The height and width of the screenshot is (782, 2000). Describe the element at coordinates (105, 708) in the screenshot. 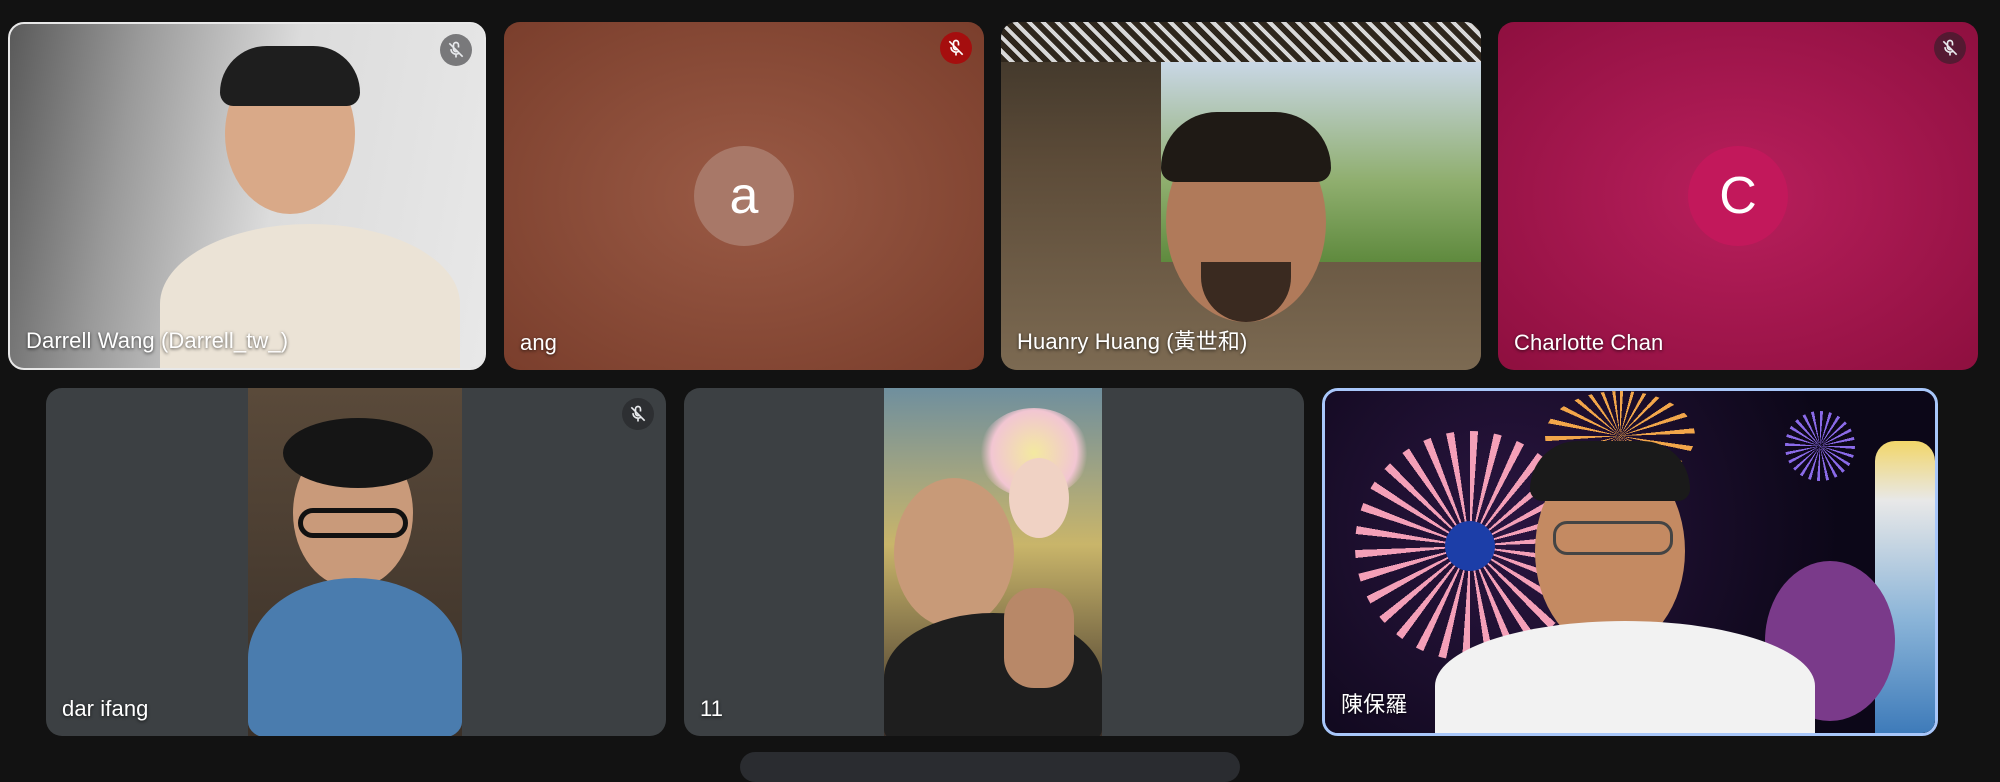

I see `participant-name: dar ifang` at that location.